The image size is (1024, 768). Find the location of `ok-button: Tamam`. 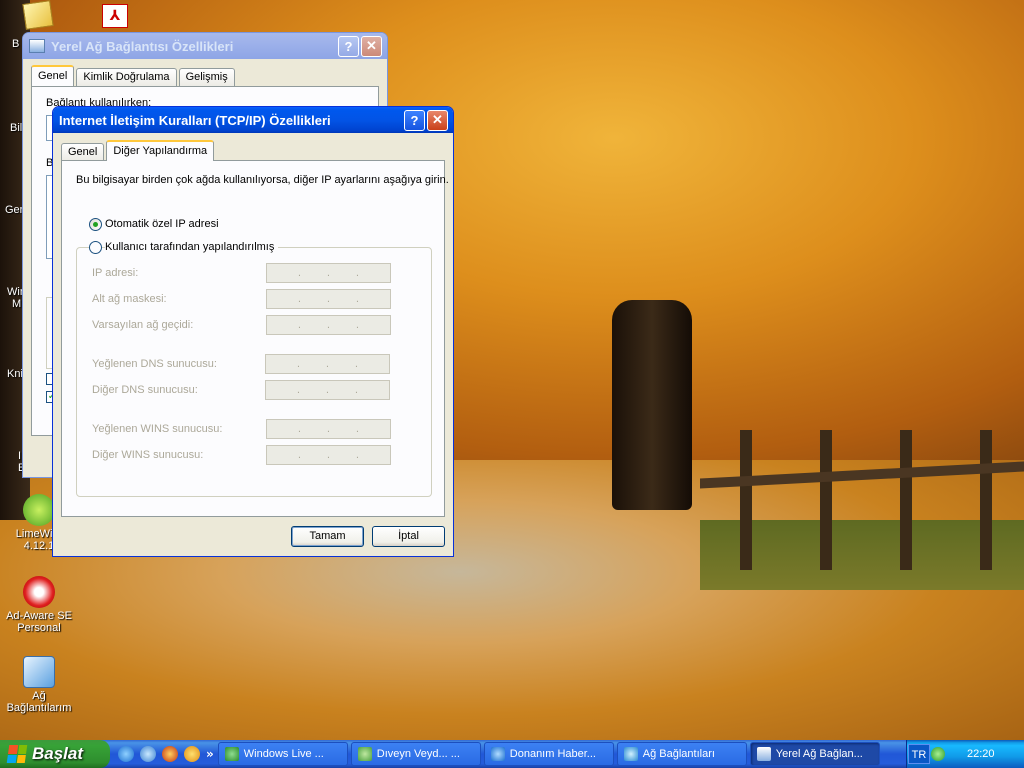

ok-button: Tamam is located at coordinates (327, 536).